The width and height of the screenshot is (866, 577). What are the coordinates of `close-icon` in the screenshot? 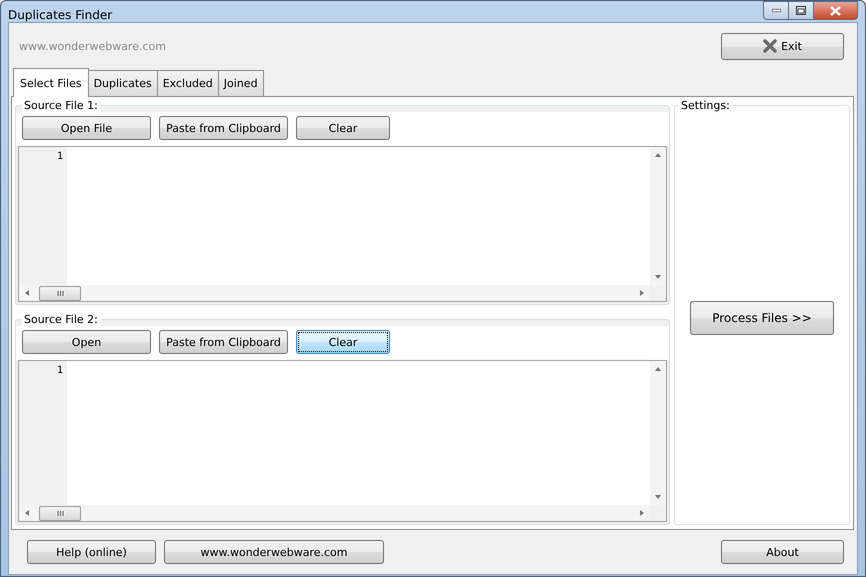 It's located at (835, 11).